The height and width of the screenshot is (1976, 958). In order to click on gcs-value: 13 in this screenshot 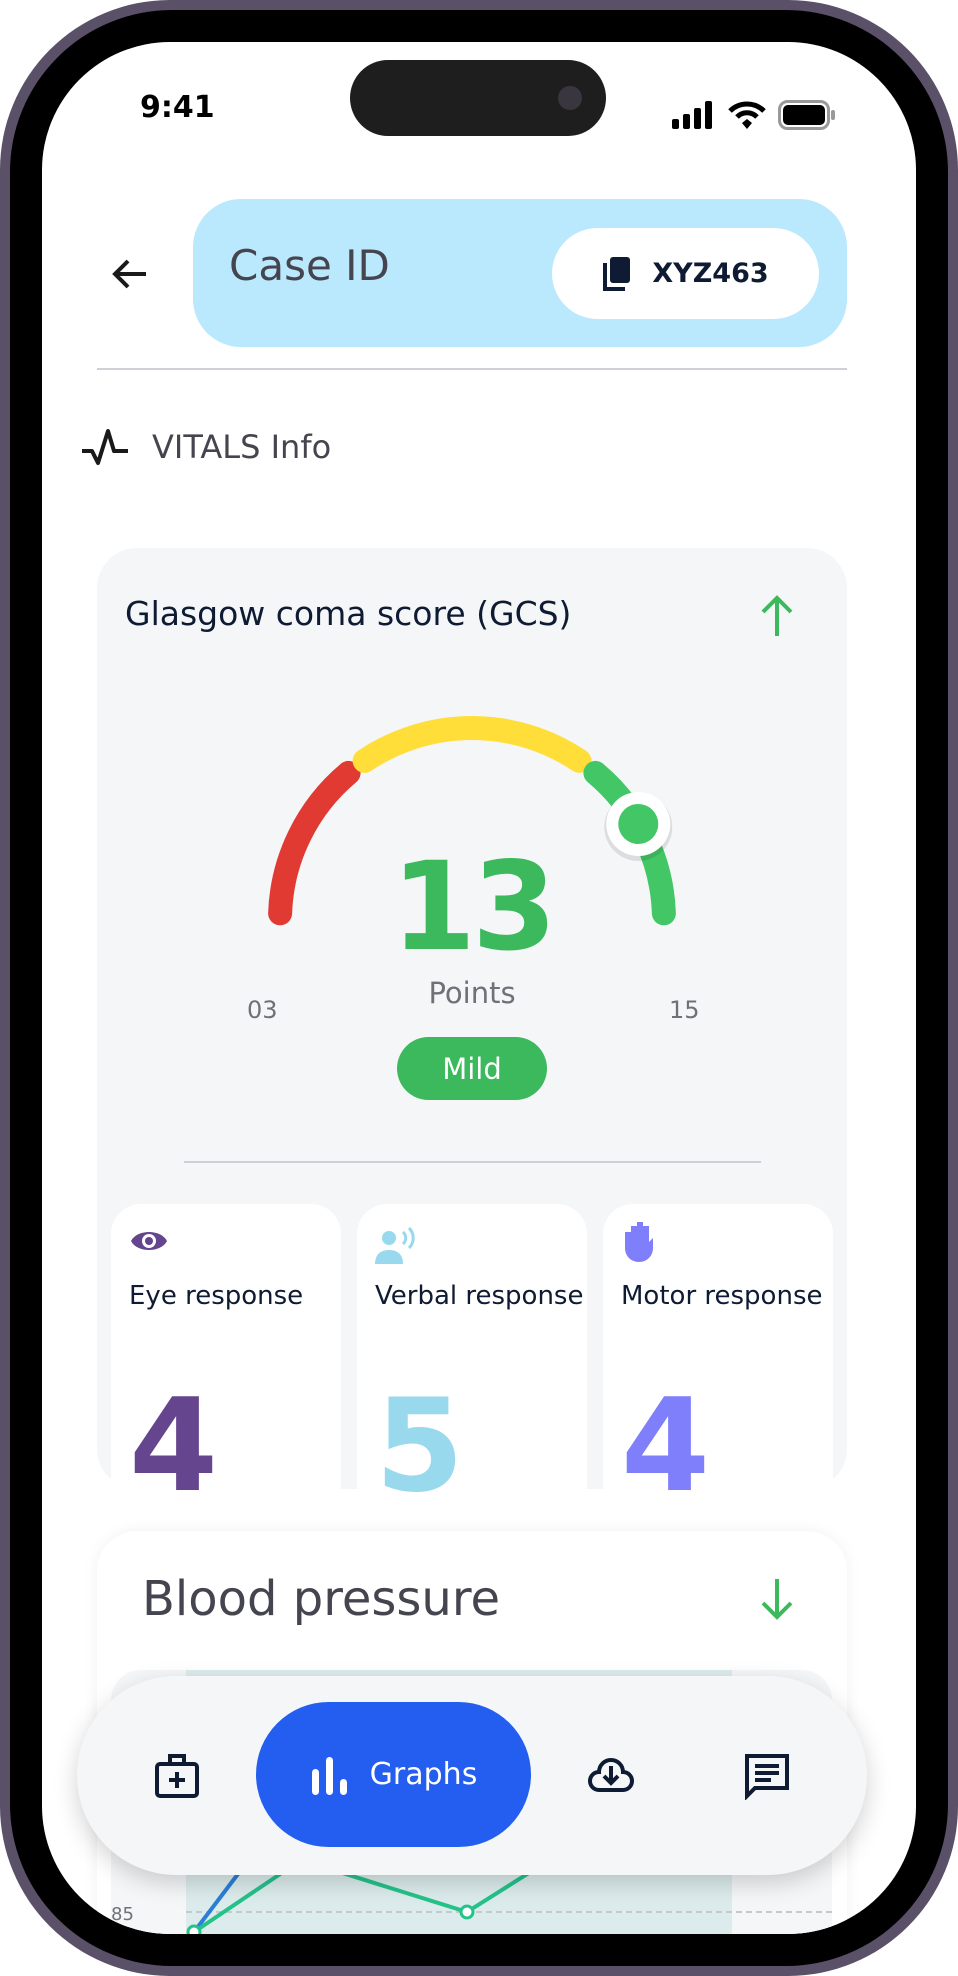, I will do `click(474, 907)`.